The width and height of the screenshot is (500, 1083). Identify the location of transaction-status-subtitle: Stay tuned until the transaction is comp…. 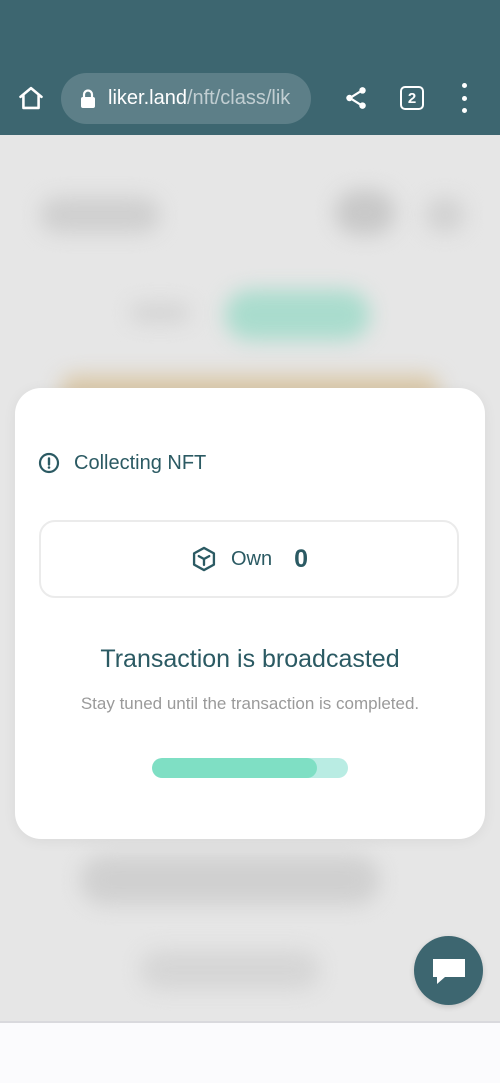
(250, 703).